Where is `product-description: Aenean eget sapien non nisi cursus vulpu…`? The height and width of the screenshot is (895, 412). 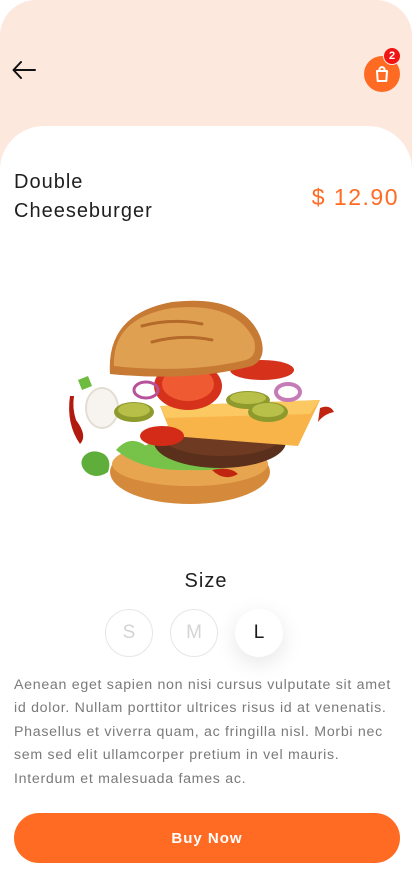
product-description: Aenean eget sapien non nisi cursus vulpu… is located at coordinates (203, 732).